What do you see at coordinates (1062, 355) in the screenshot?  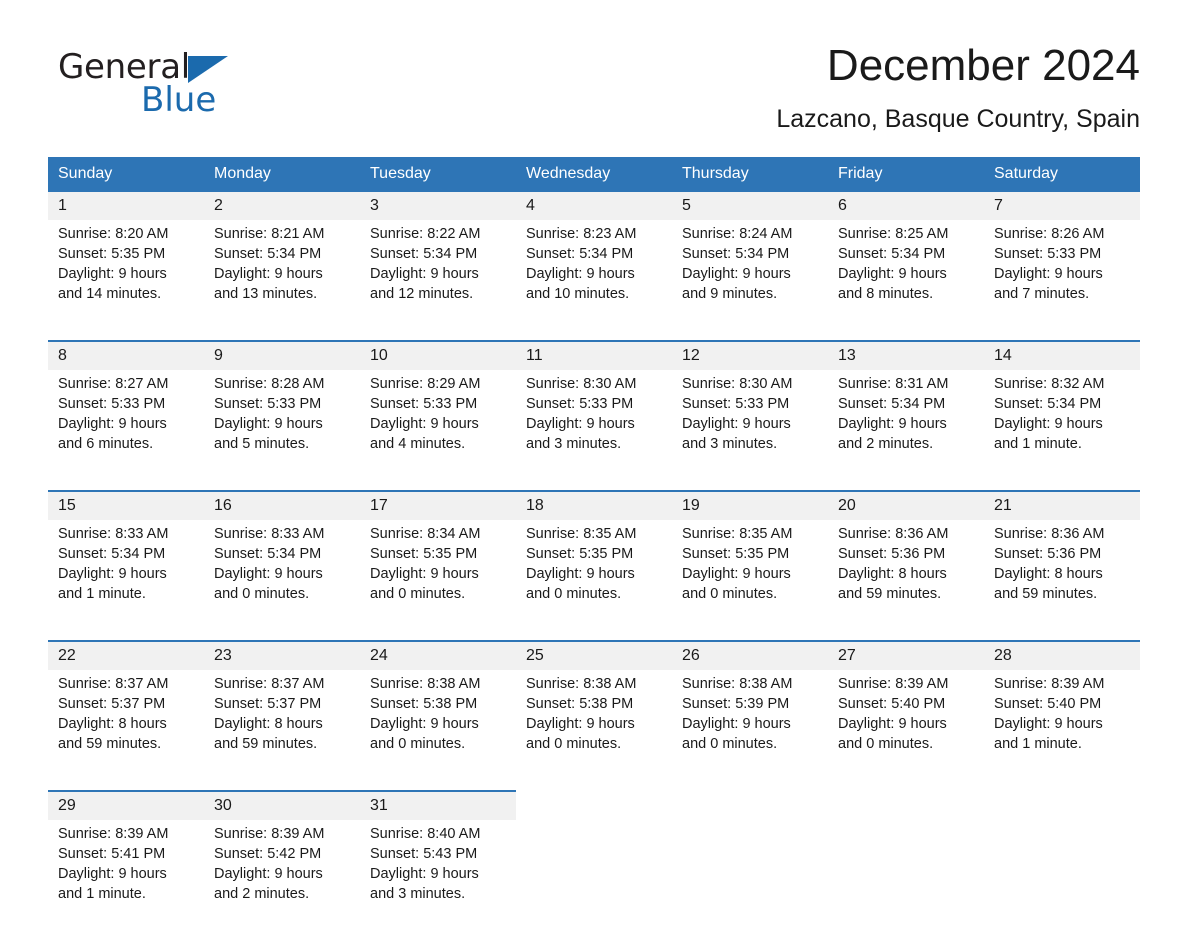 I see `day-number: 14` at bounding box center [1062, 355].